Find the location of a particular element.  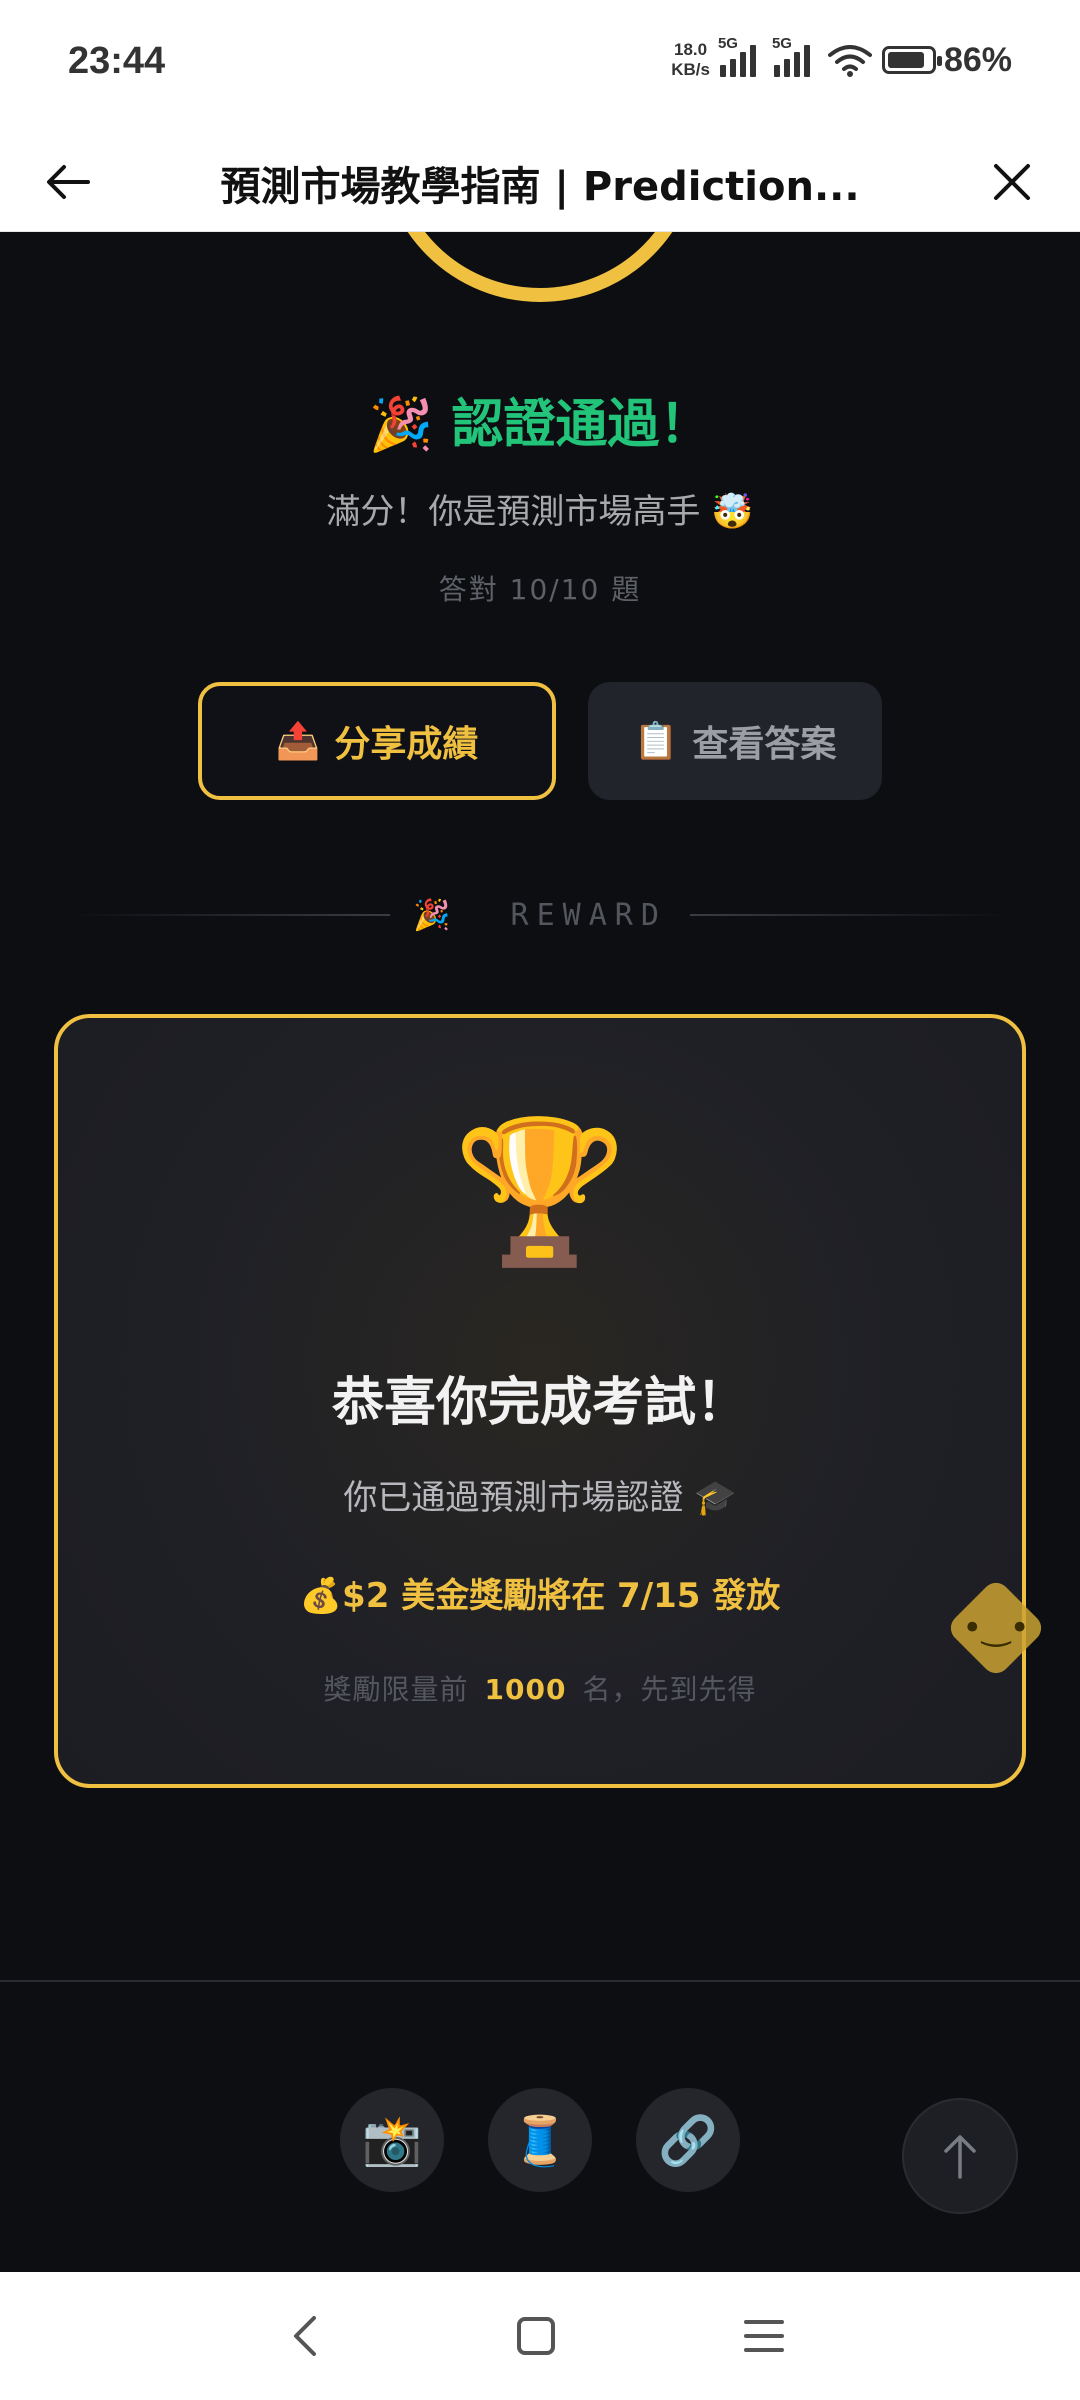

system-nav-bar is located at coordinates (540, 2336).